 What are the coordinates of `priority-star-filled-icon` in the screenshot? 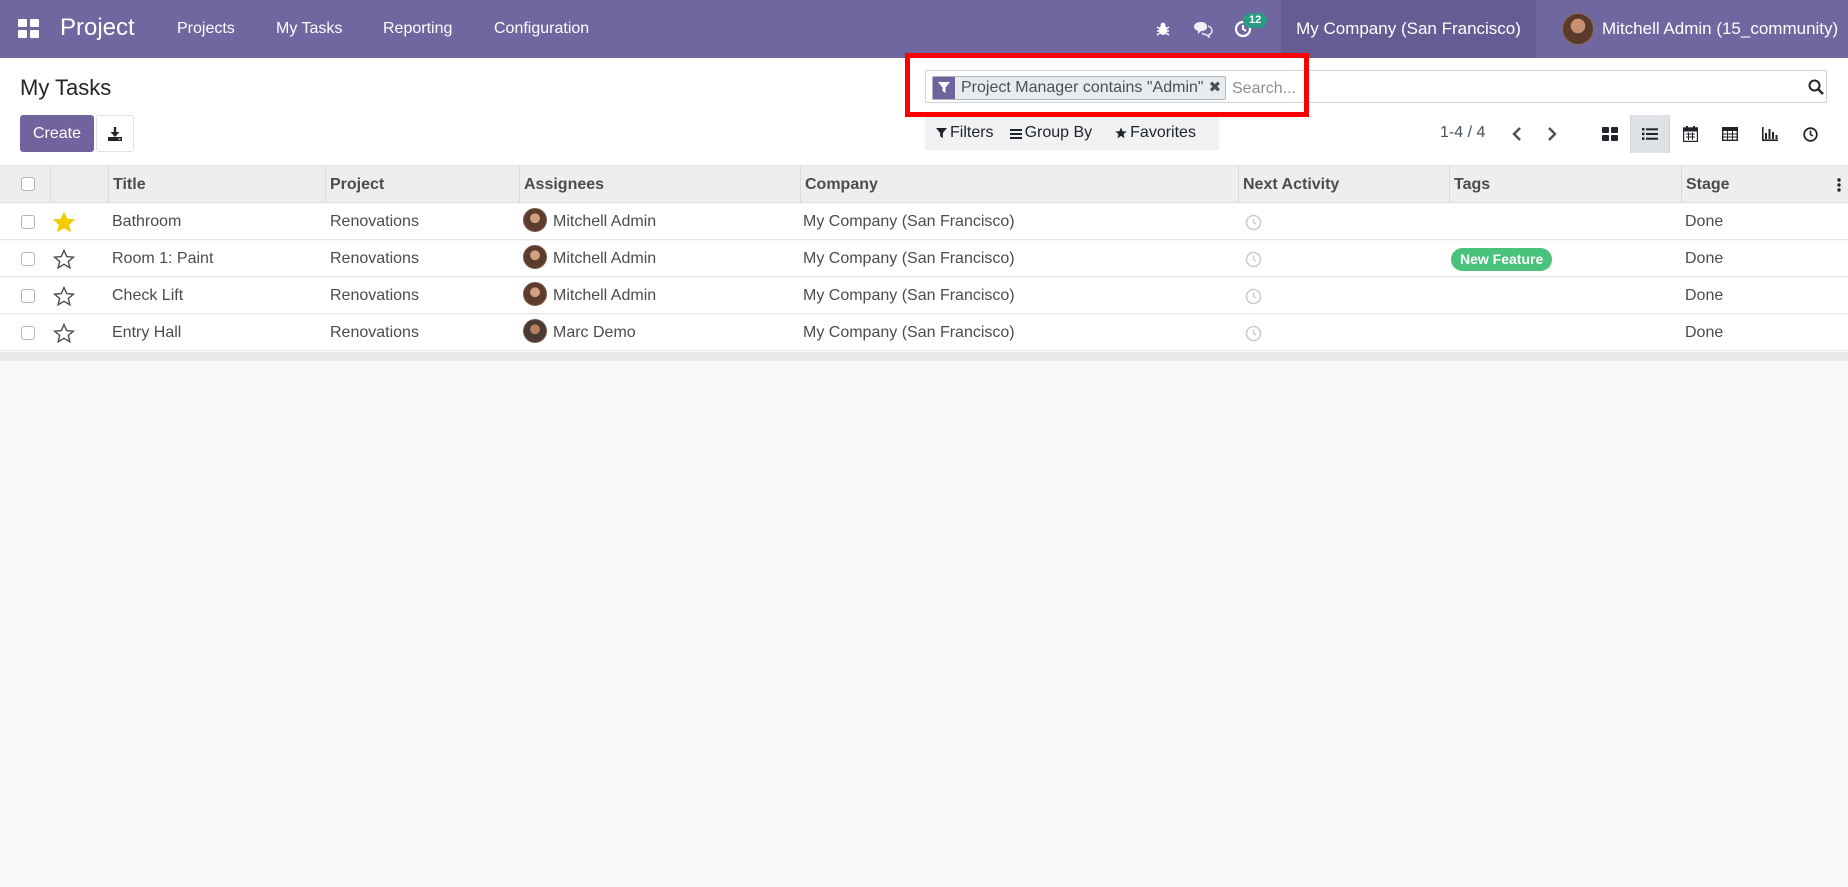 It's located at (64, 222).